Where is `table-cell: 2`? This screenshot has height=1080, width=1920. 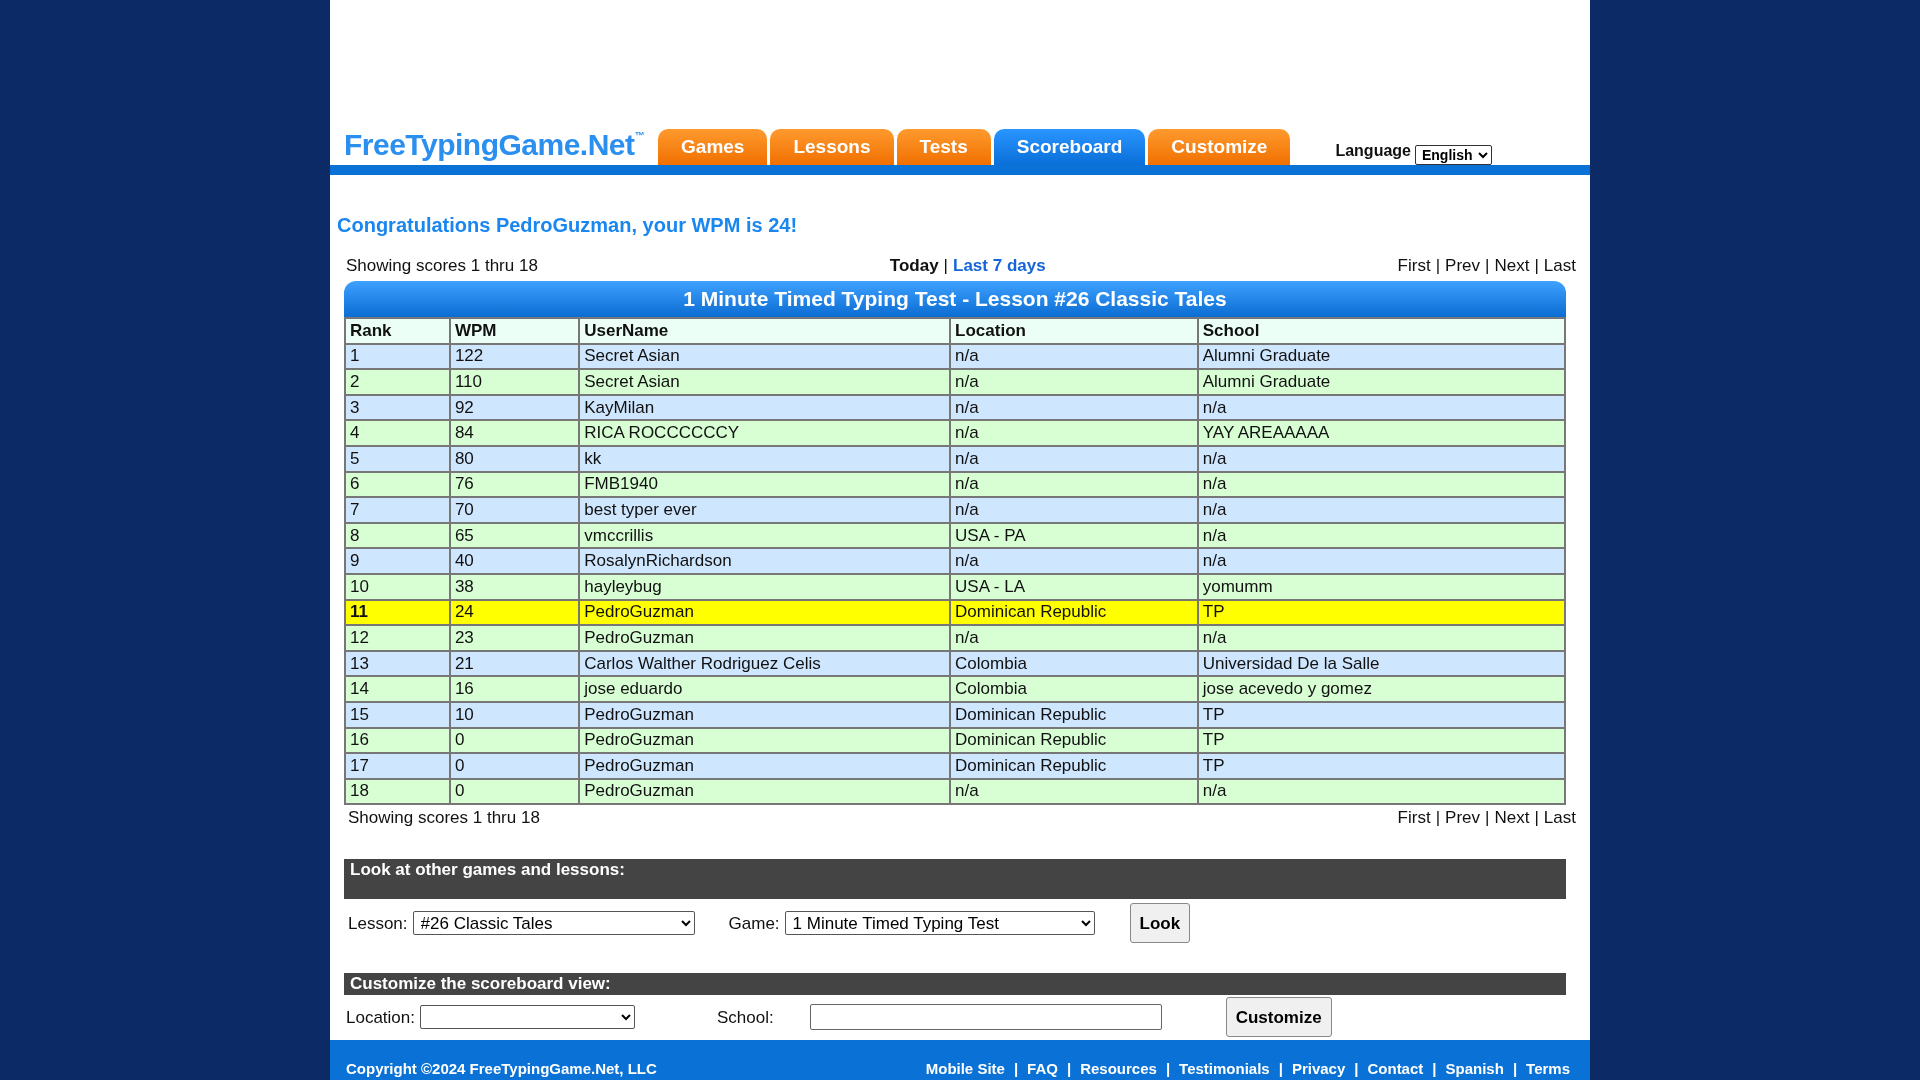
table-cell: 2 is located at coordinates (397, 382).